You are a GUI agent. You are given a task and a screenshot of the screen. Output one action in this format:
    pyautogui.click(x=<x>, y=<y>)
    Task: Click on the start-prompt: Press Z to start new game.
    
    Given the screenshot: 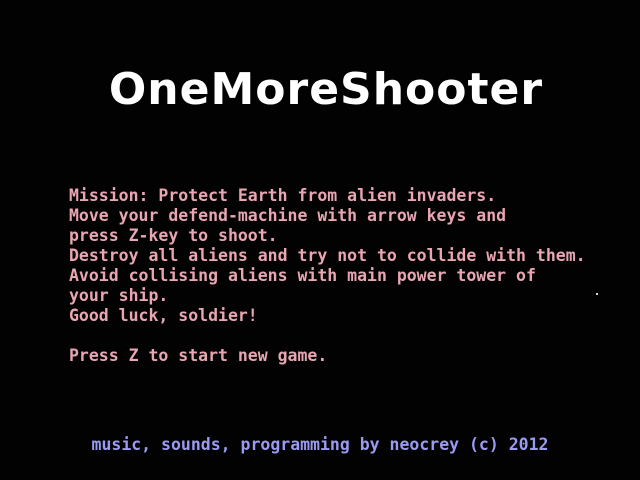 What is the action you would take?
    pyautogui.click(x=198, y=355)
    